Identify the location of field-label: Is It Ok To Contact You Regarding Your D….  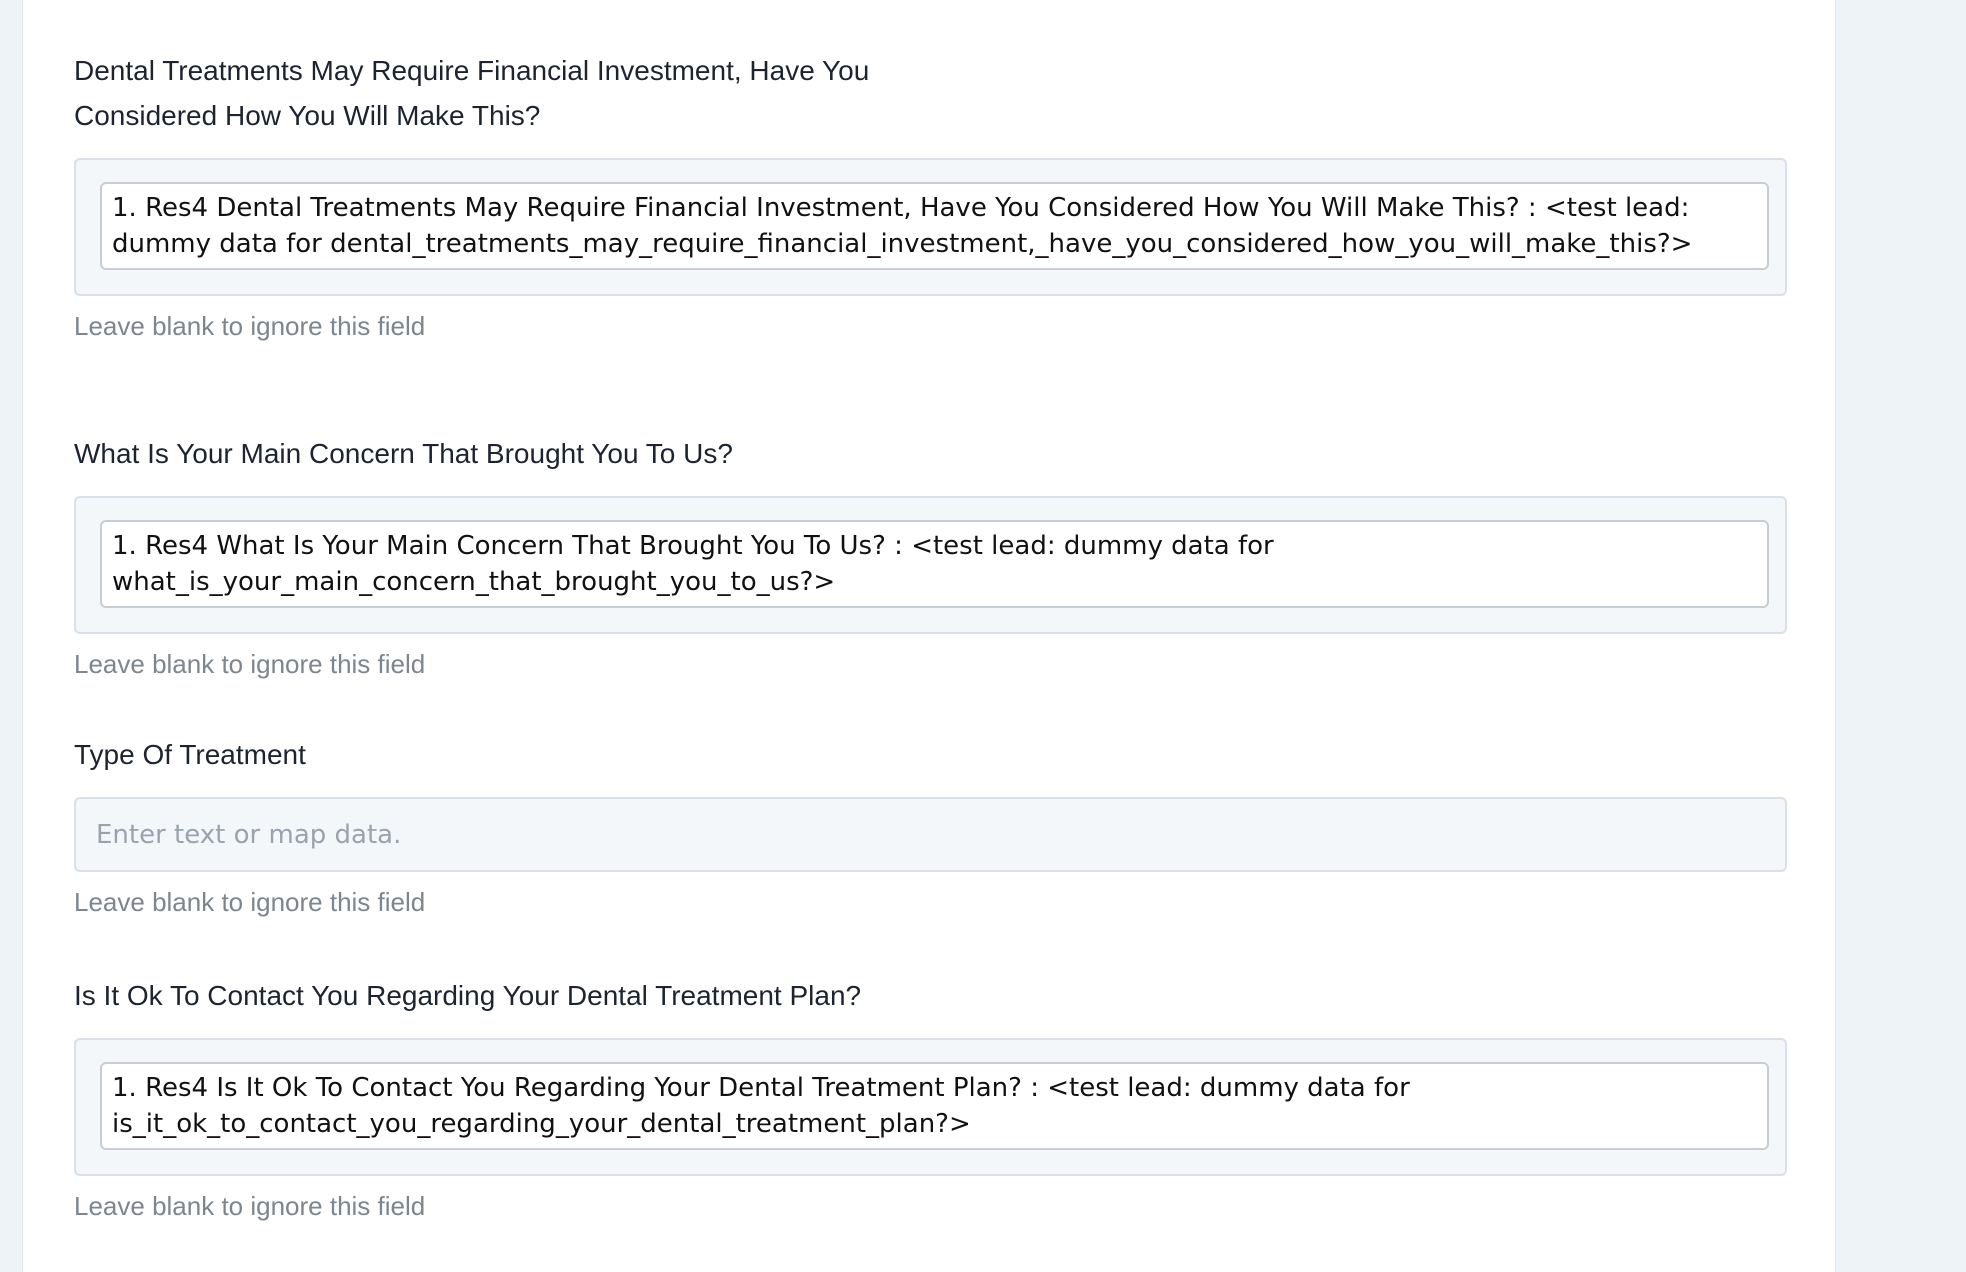
(468, 995).